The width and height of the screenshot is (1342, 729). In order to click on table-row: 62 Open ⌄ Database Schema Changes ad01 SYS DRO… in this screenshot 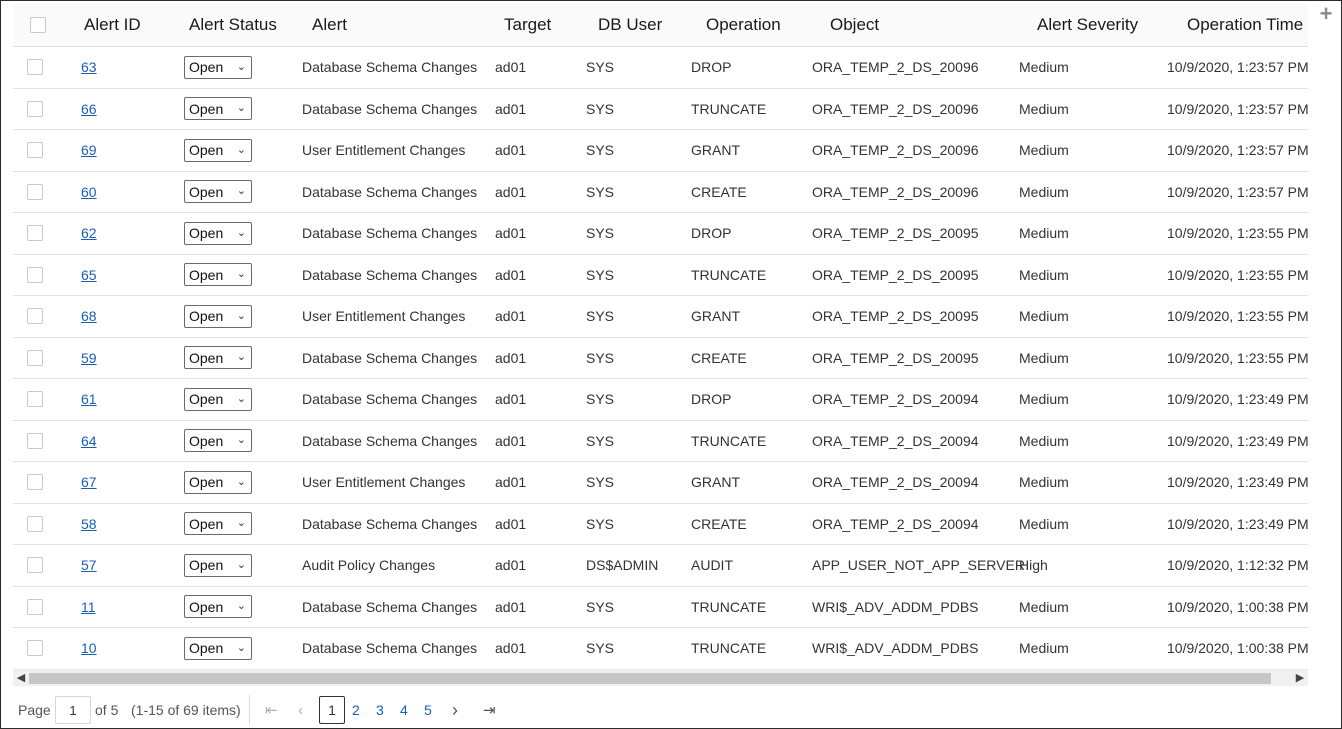, I will do `click(660, 234)`.